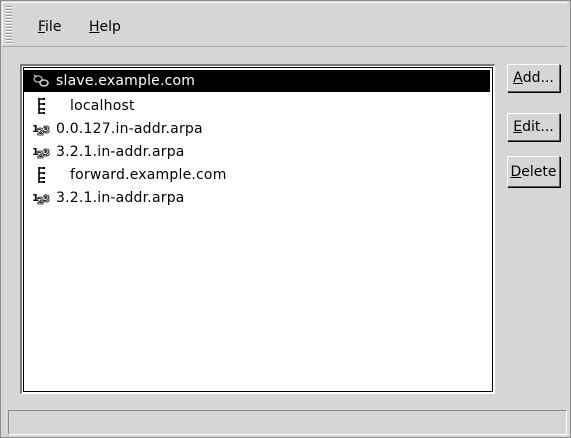 The width and height of the screenshot is (571, 438). I want to click on edit-button-accel: E, so click(518, 127).